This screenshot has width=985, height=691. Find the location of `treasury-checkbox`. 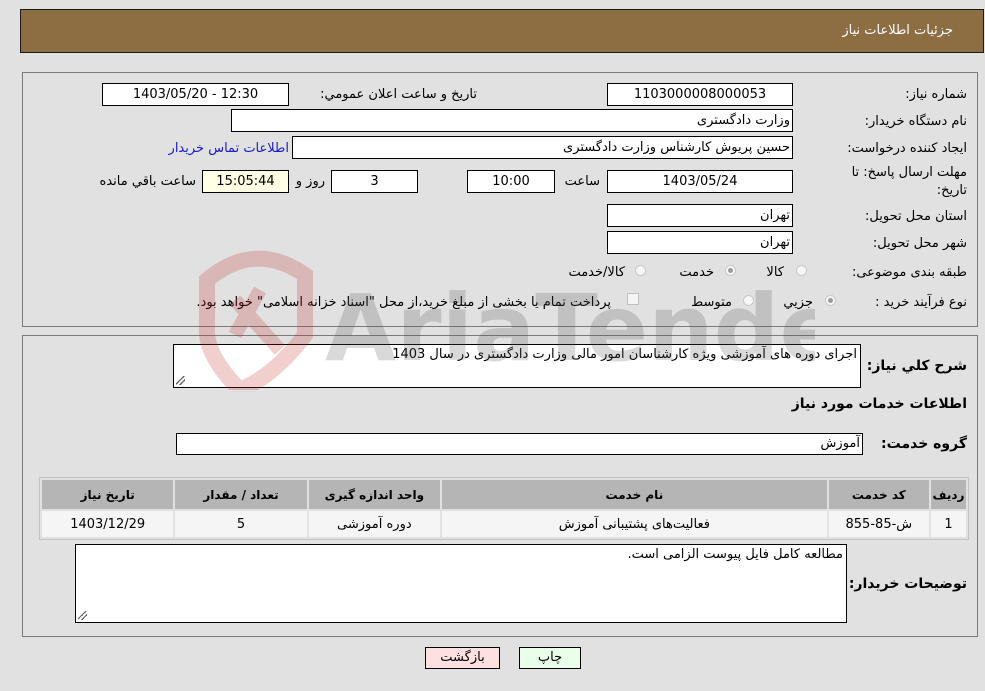

treasury-checkbox is located at coordinates (633, 299).